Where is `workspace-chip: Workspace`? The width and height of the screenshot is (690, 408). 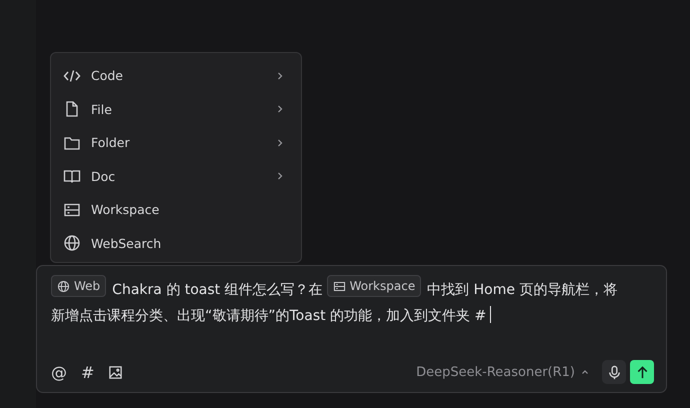
workspace-chip: Workspace is located at coordinates (374, 286).